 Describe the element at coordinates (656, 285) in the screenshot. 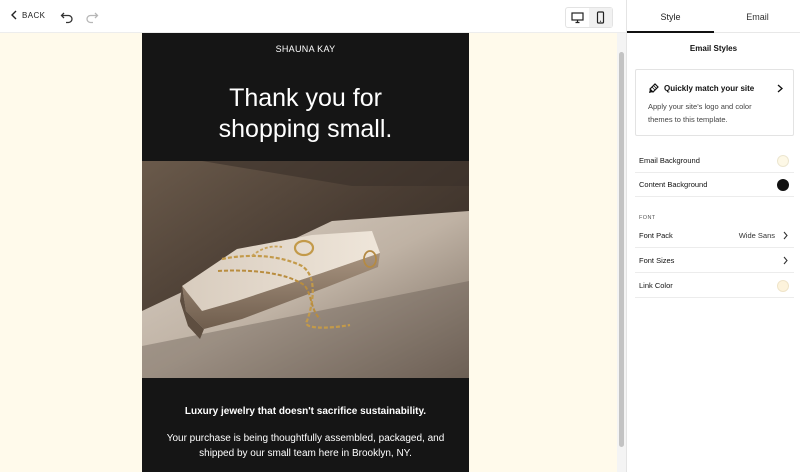

I see `link-color-label: Link Color` at that location.